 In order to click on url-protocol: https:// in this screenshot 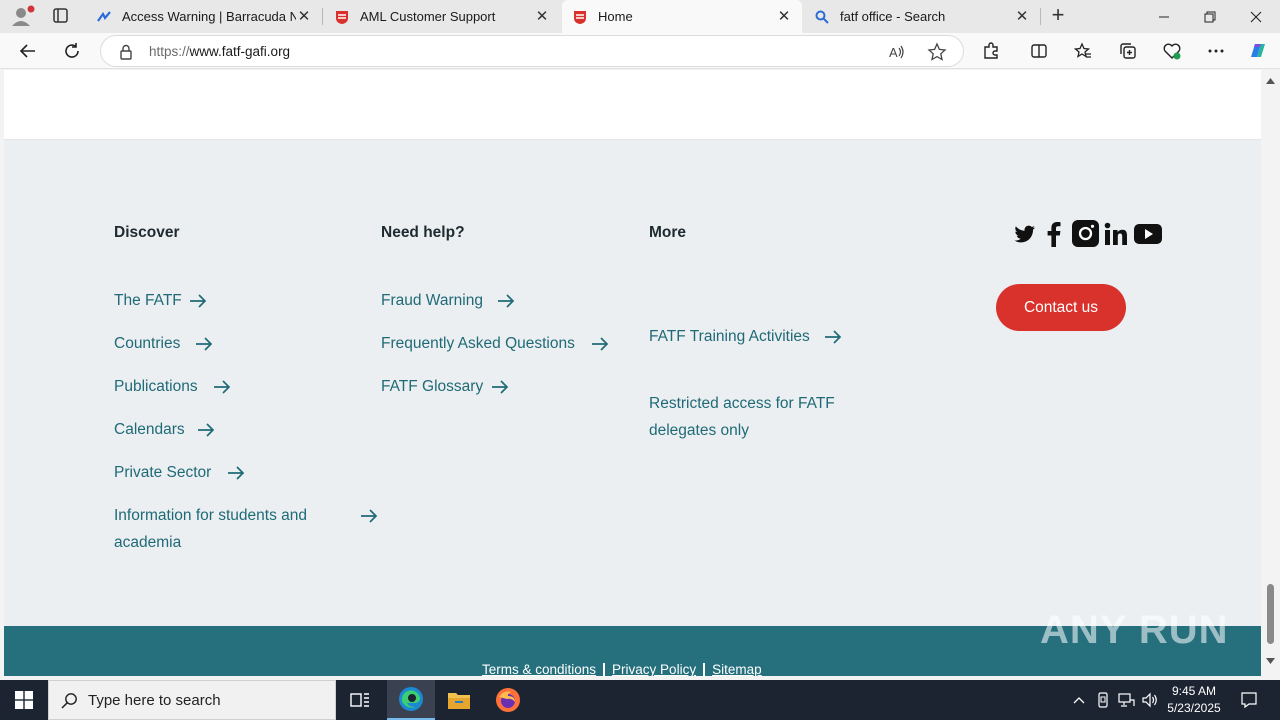, I will do `click(169, 51)`.